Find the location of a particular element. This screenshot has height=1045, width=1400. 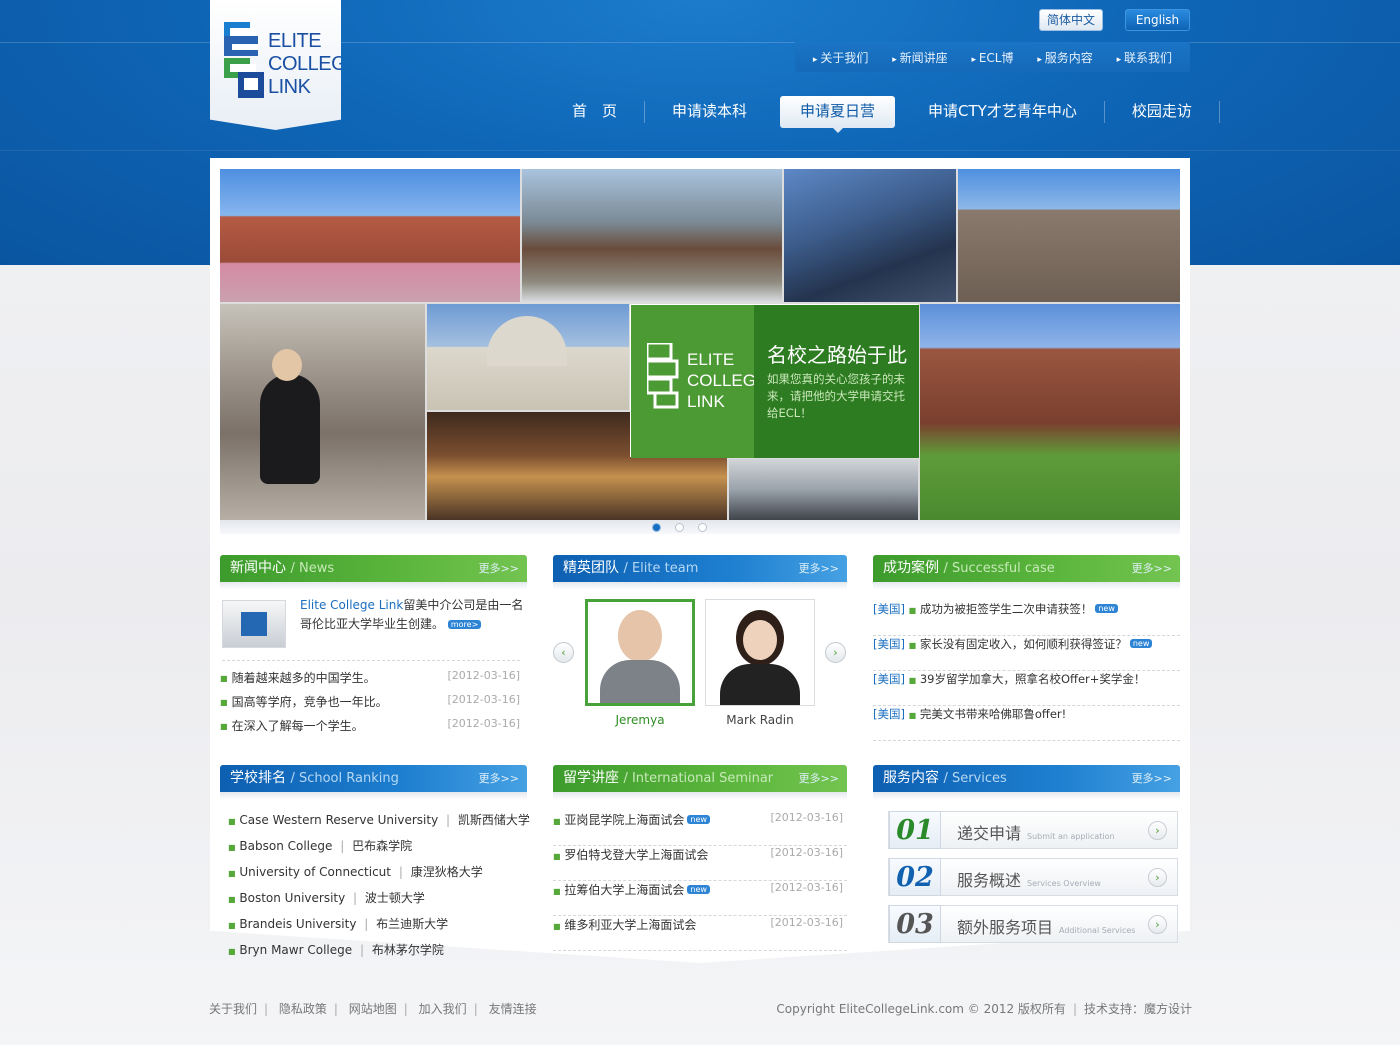

news-title-en: / News is located at coordinates (312, 568).